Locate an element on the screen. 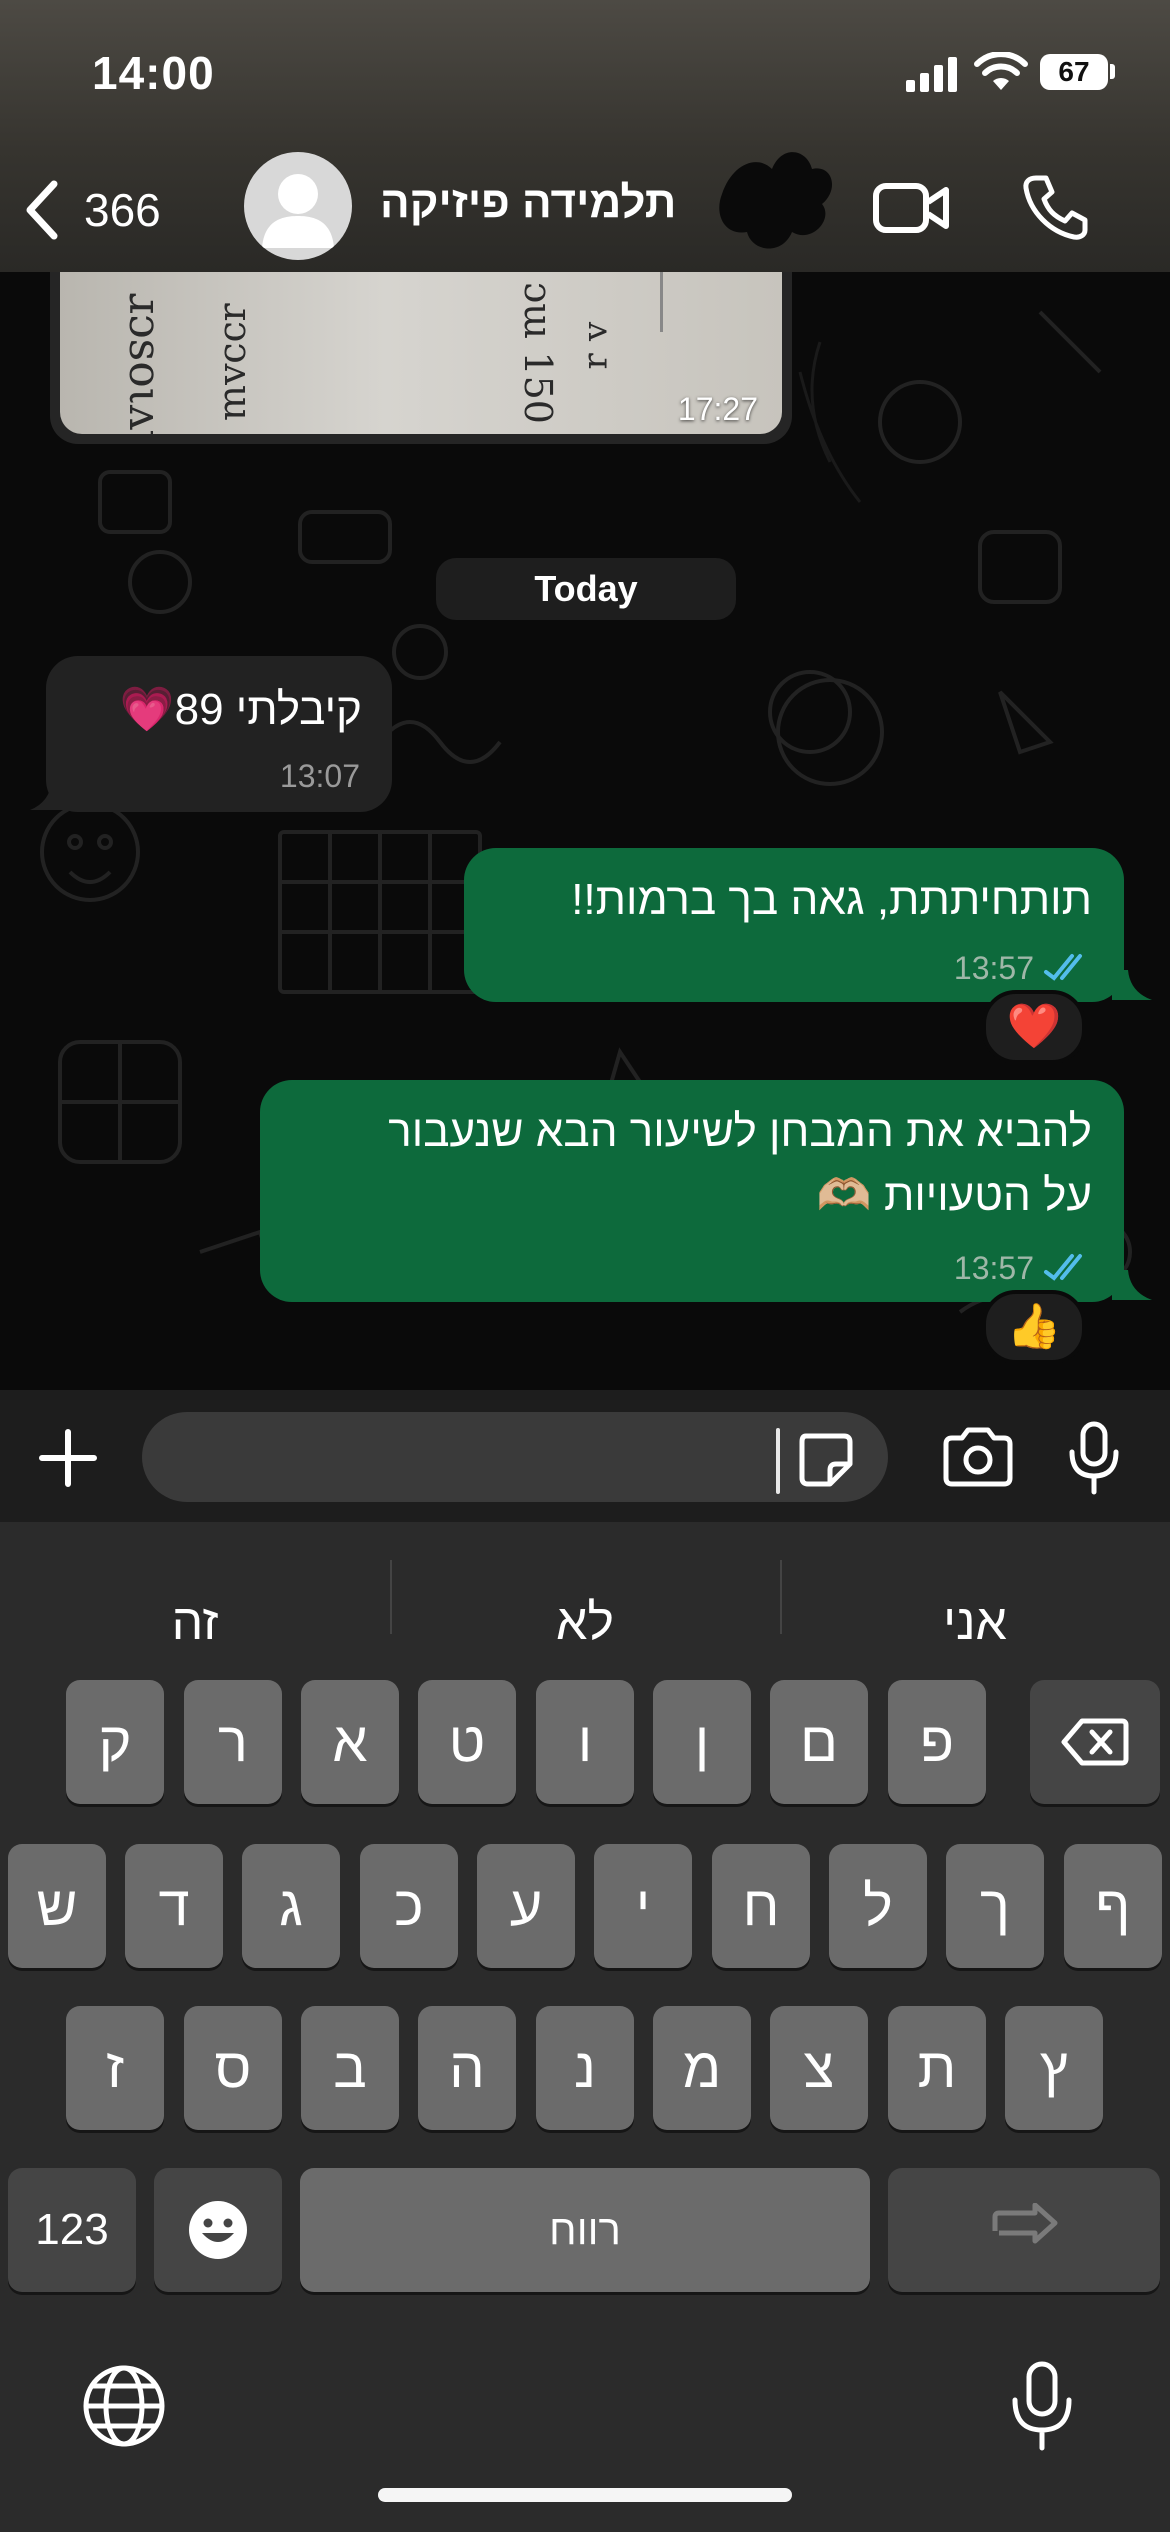 This screenshot has height=2532, width=1170. status-bar: 14:00 67 is located at coordinates (585, 75).